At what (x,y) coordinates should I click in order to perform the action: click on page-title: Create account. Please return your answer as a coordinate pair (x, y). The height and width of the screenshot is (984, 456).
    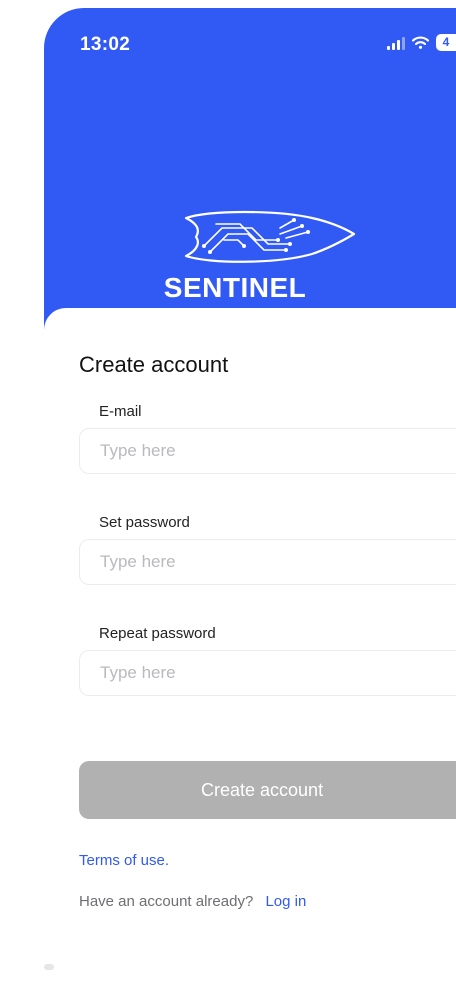
    Looking at the image, I should click on (154, 364).